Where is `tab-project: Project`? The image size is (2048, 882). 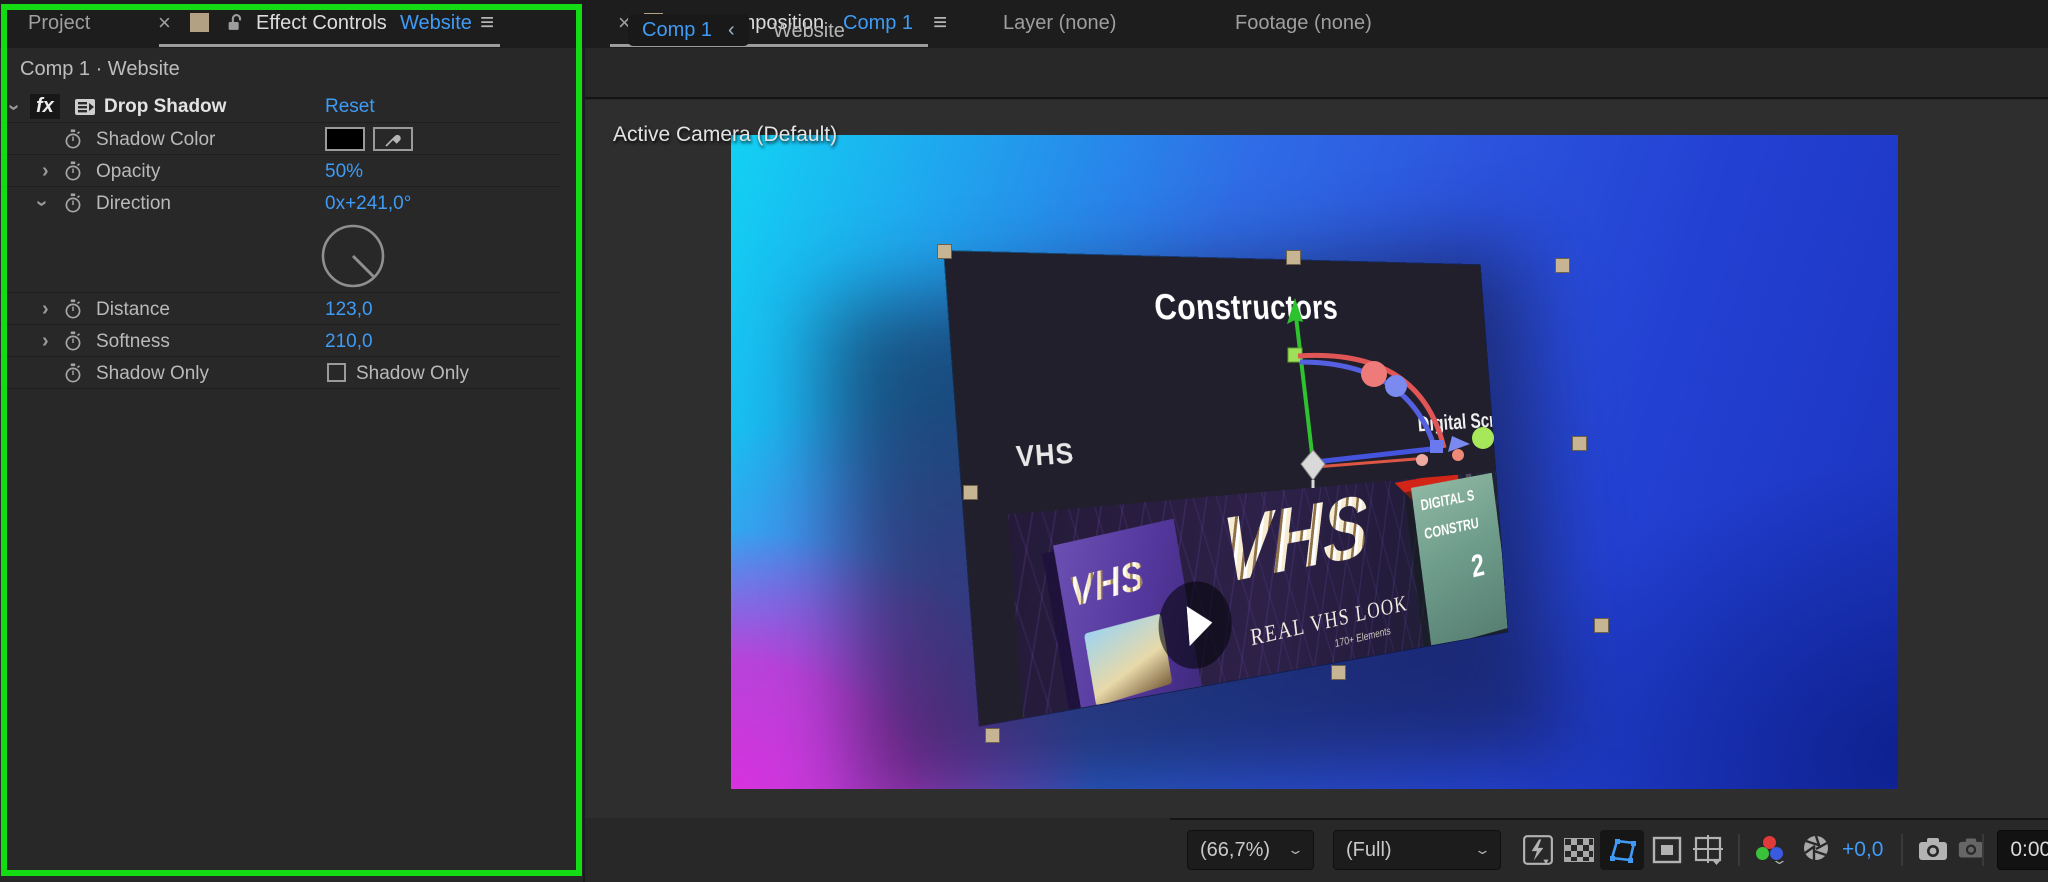
tab-project: Project is located at coordinates (59, 23).